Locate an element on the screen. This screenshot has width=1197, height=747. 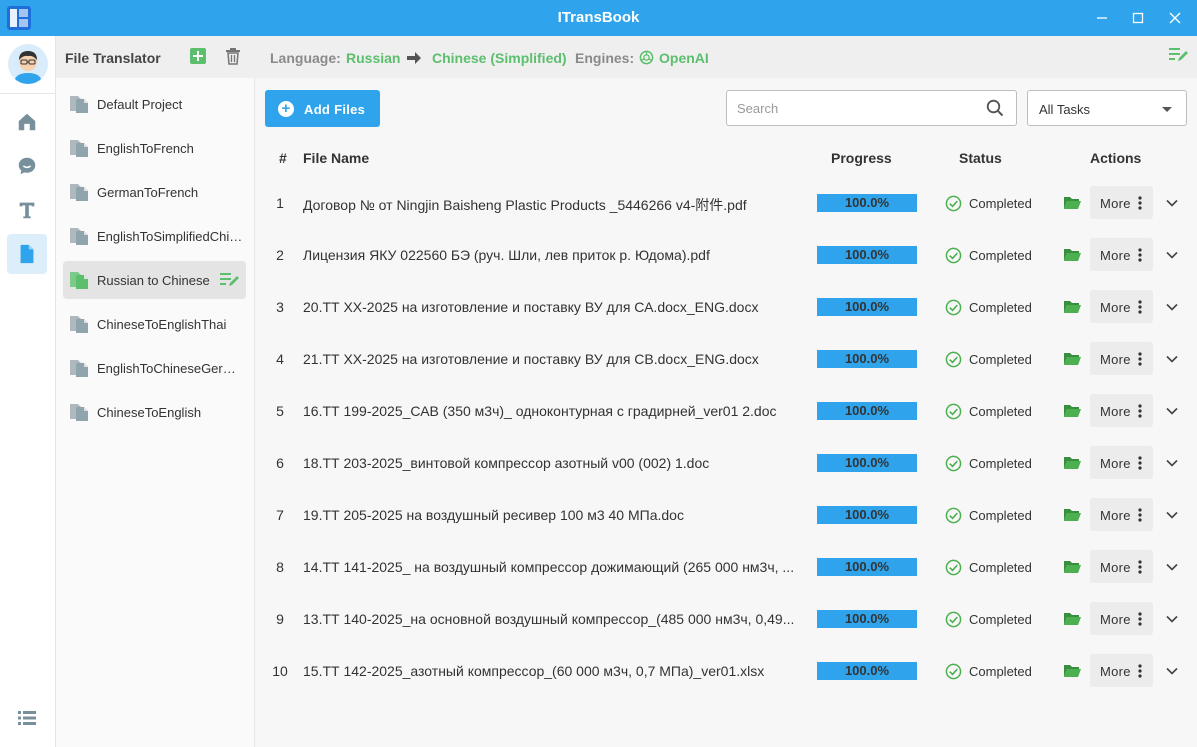
nav-rail is located at coordinates (28, 391).